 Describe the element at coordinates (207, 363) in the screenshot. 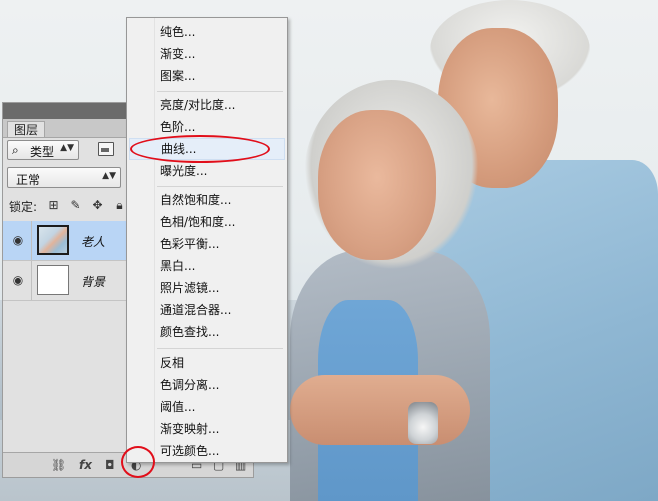

I see `menu-item-invert: 反相` at that location.